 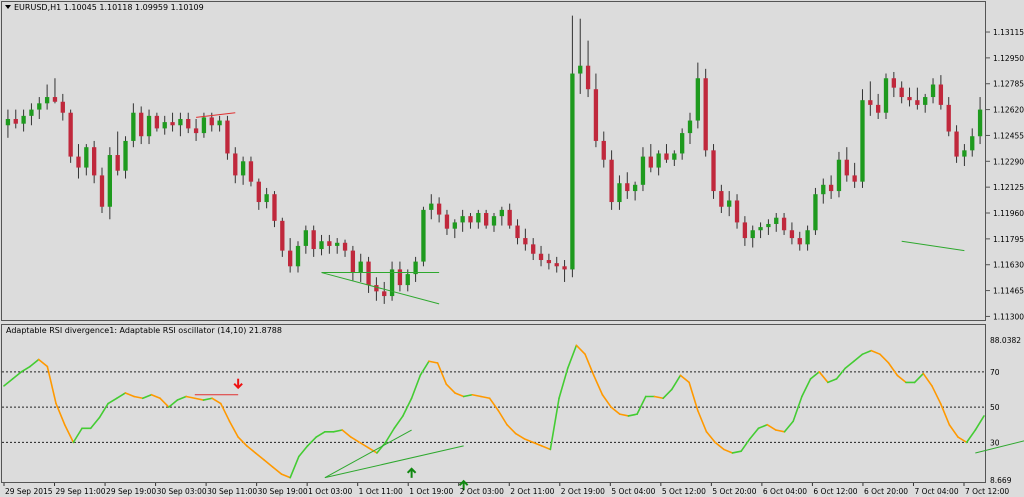 I want to click on price-tick-label: 1.11300, so click(x=1008, y=316).